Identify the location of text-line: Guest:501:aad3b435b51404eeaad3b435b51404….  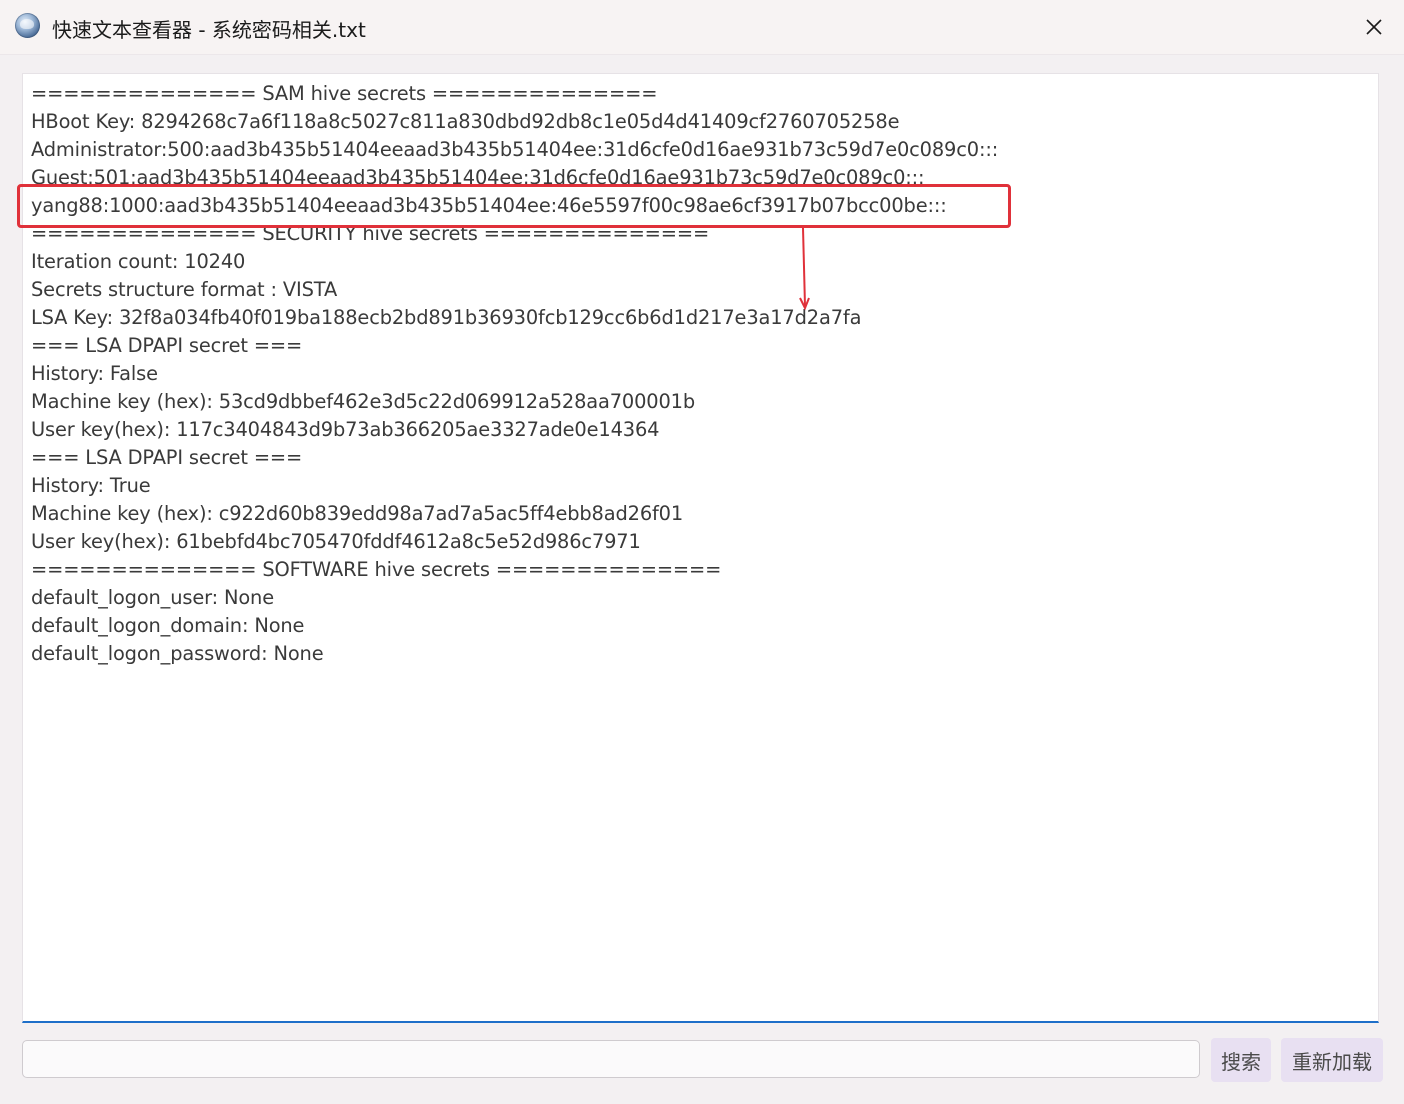
(478, 177).